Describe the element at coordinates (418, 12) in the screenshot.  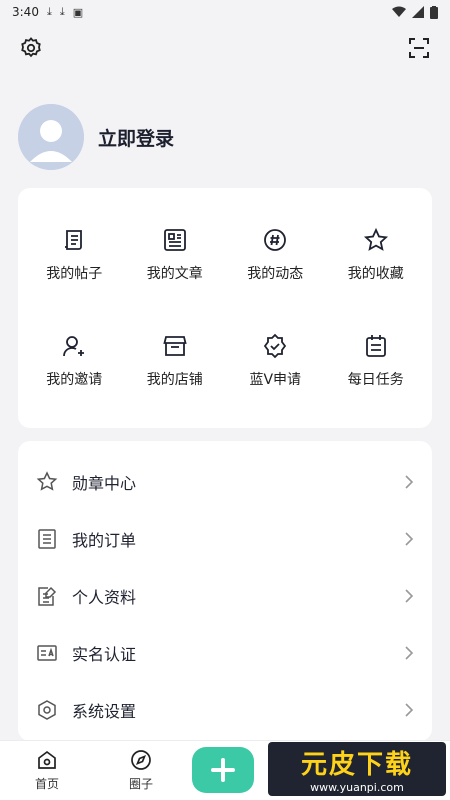
I see `signal-icon` at that location.